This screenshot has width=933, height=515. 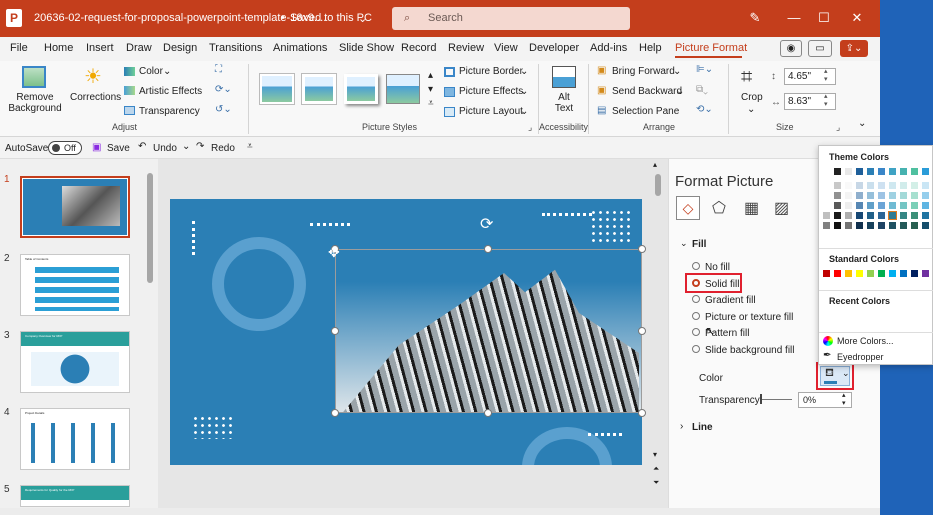 I want to click on picture-layout-button: Picture Layout, so click(x=491, y=111).